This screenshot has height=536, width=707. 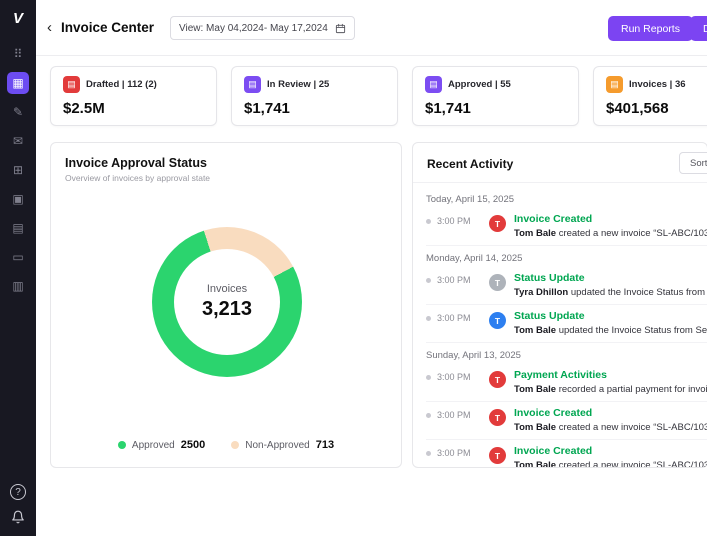 I want to click on run-reports-button: Run Reports, so click(x=650, y=28).